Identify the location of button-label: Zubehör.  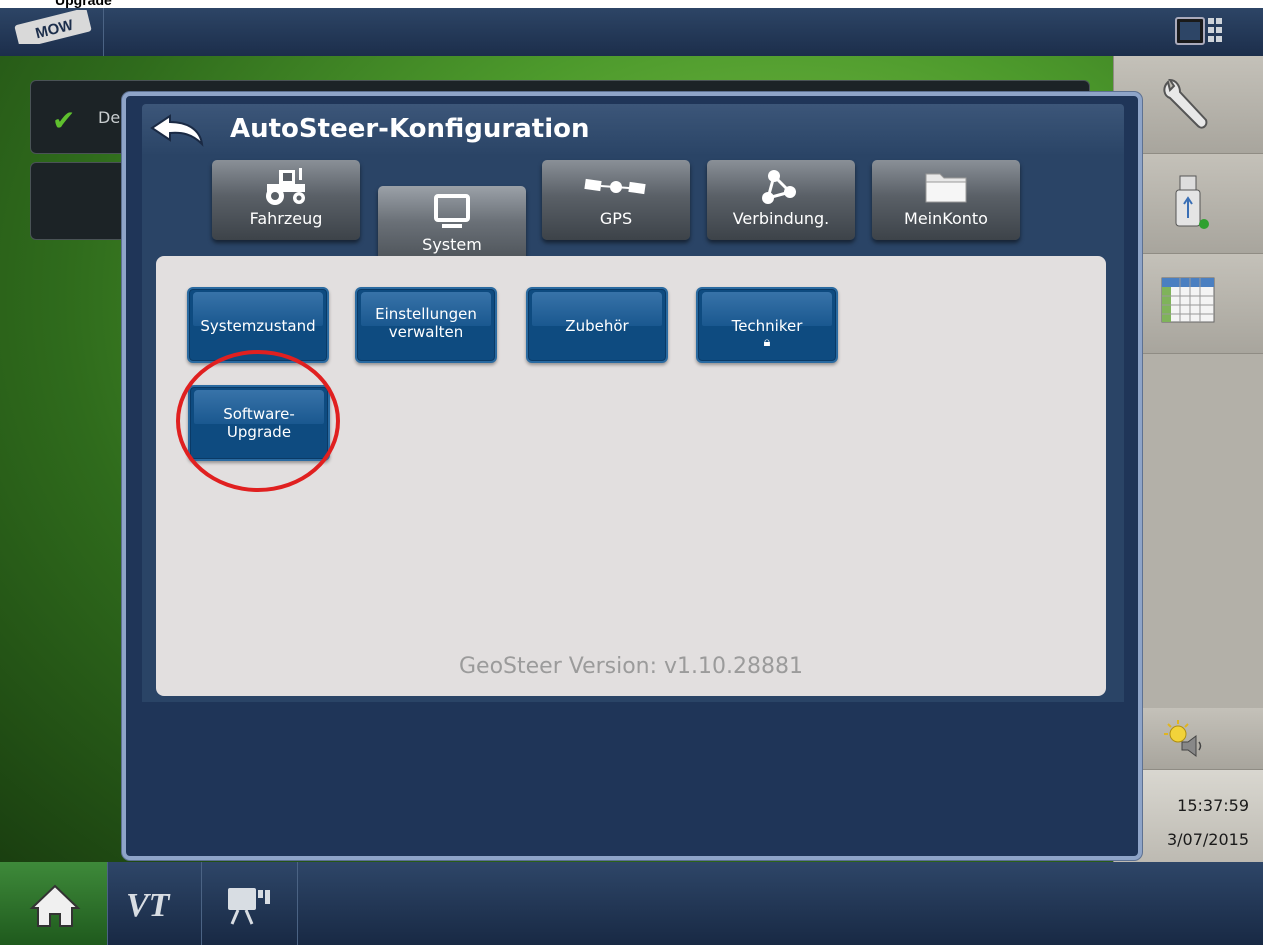
(597, 326).